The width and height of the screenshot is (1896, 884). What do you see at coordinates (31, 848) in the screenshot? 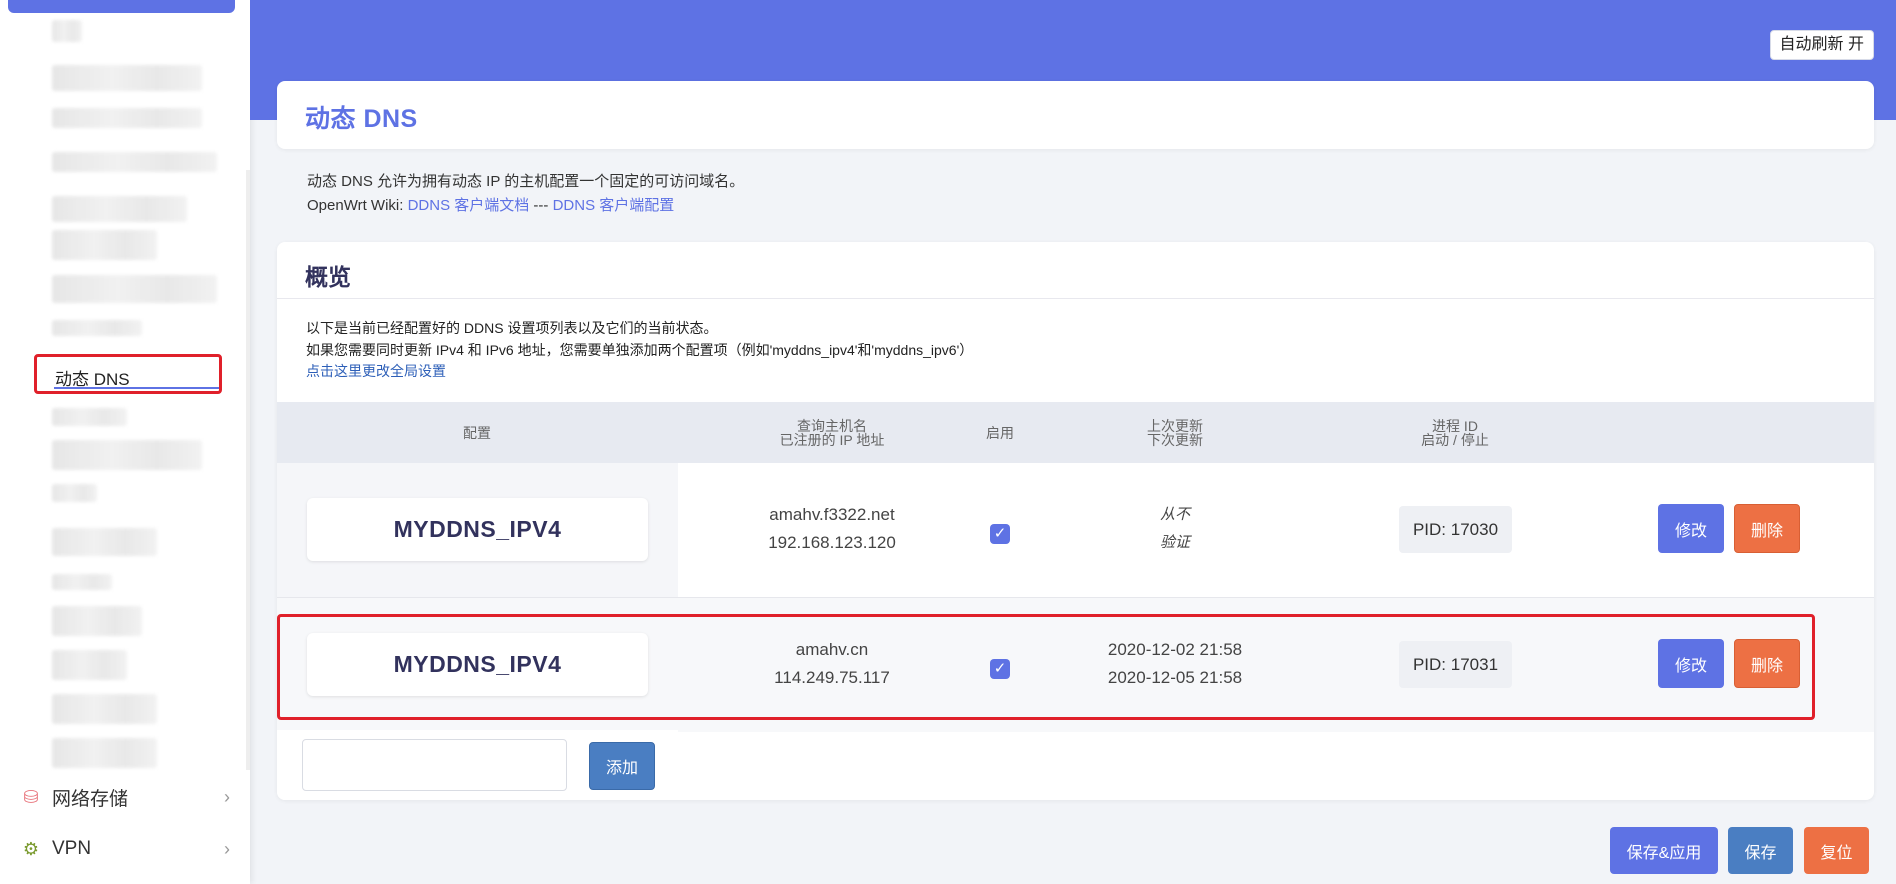
I see `globe-gear-icon: ⚙` at bounding box center [31, 848].